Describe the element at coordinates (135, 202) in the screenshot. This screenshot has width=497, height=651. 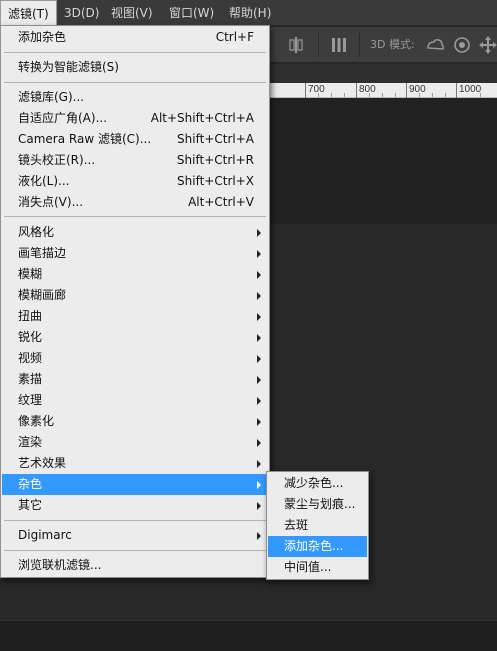
I see `menu-item-vanishing-point: 消失点(V)... Alt+Ctrl+V` at that location.